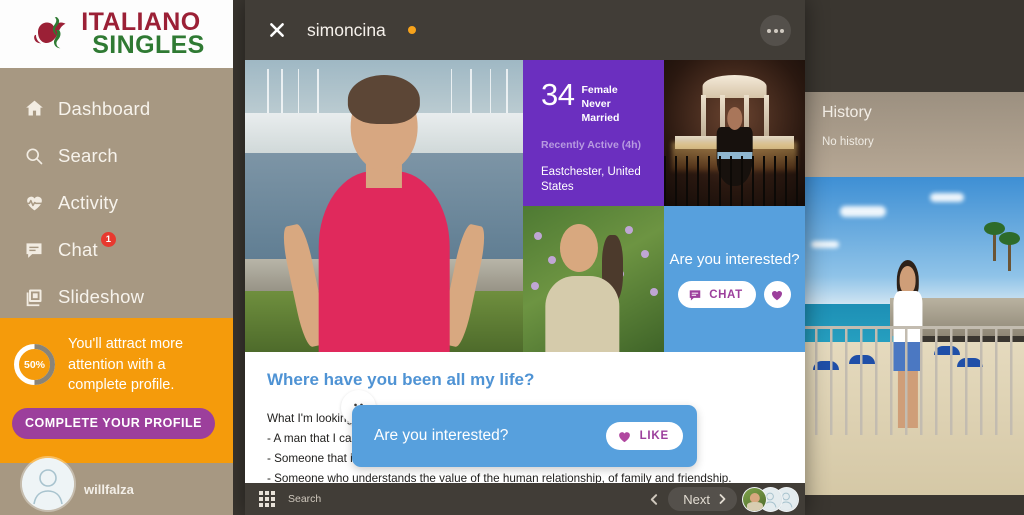  I want to click on next-button: Next, so click(702, 499).